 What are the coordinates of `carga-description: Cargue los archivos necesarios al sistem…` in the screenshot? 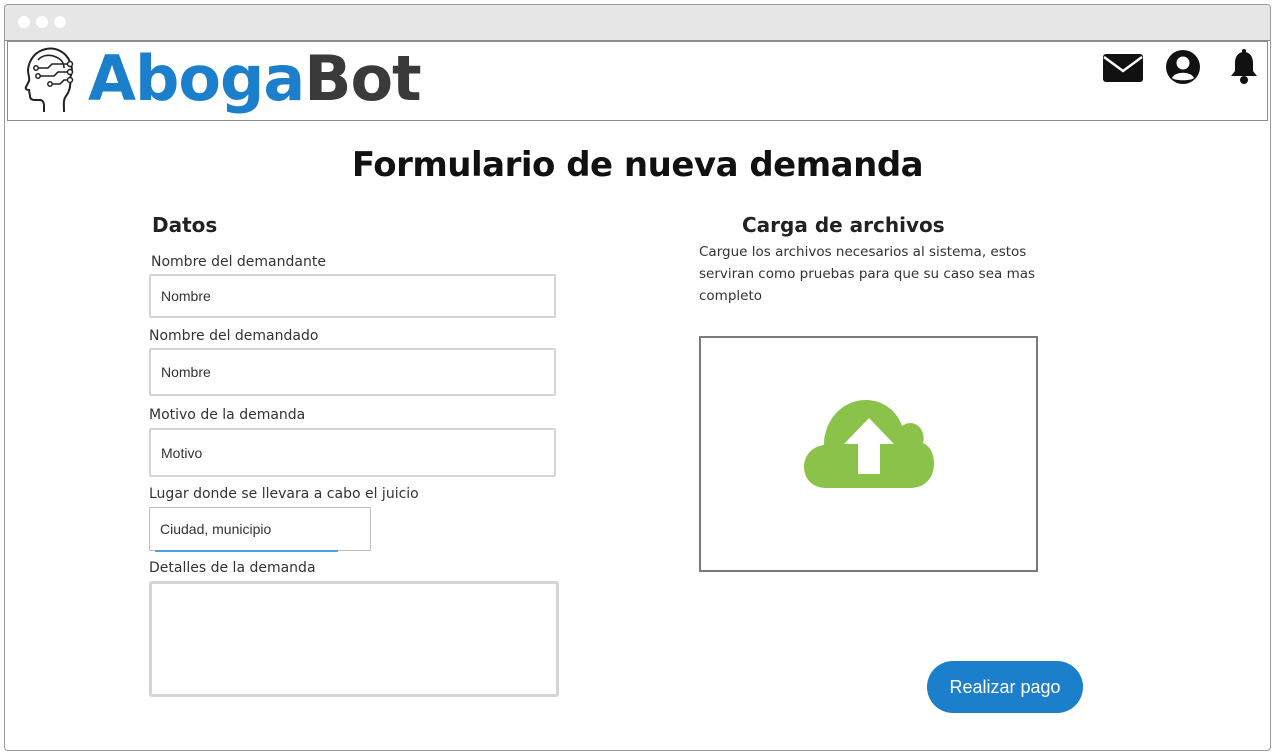 It's located at (867, 274).